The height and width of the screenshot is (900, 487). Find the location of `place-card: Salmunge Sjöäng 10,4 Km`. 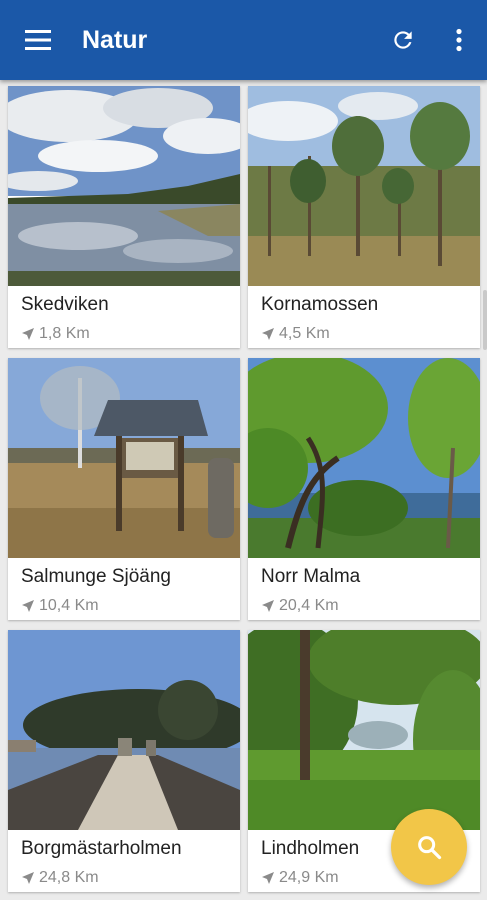

place-card: Salmunge Sjöäng 10,4 Km is located at coordinates (124, 489).